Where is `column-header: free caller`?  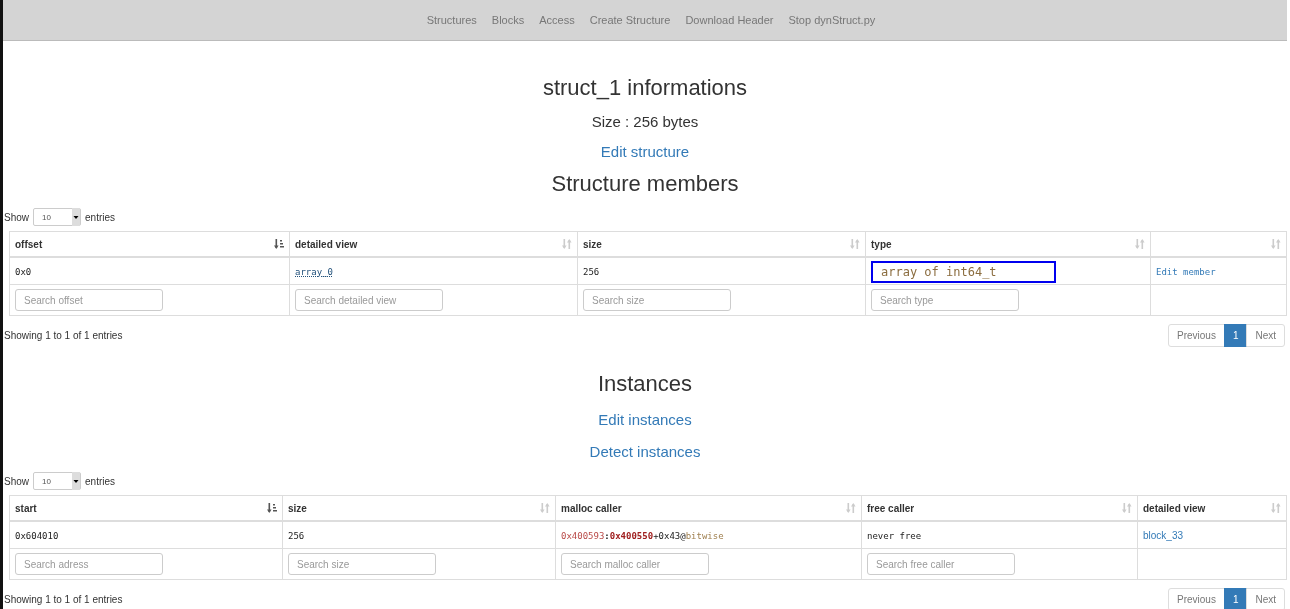
column-header: free caller is located at coordinates (999, 508).